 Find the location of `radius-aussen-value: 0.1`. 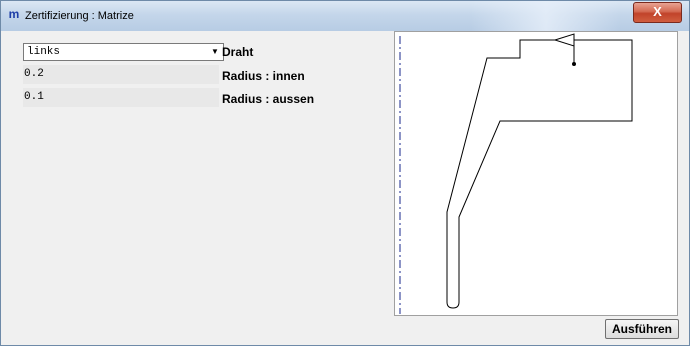

radius-aussen-value: 0.1 is located at coordinates (34, 97).